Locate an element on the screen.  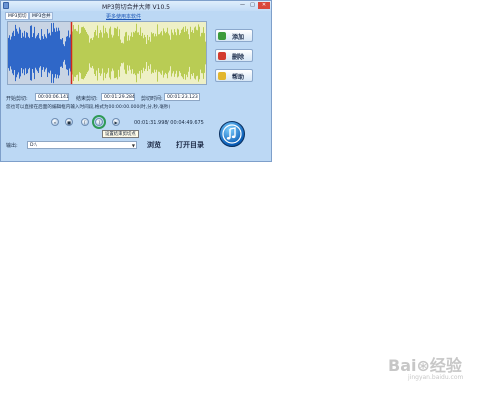
start-time-label: 开始剪切: is located at coordinates (17, 99).